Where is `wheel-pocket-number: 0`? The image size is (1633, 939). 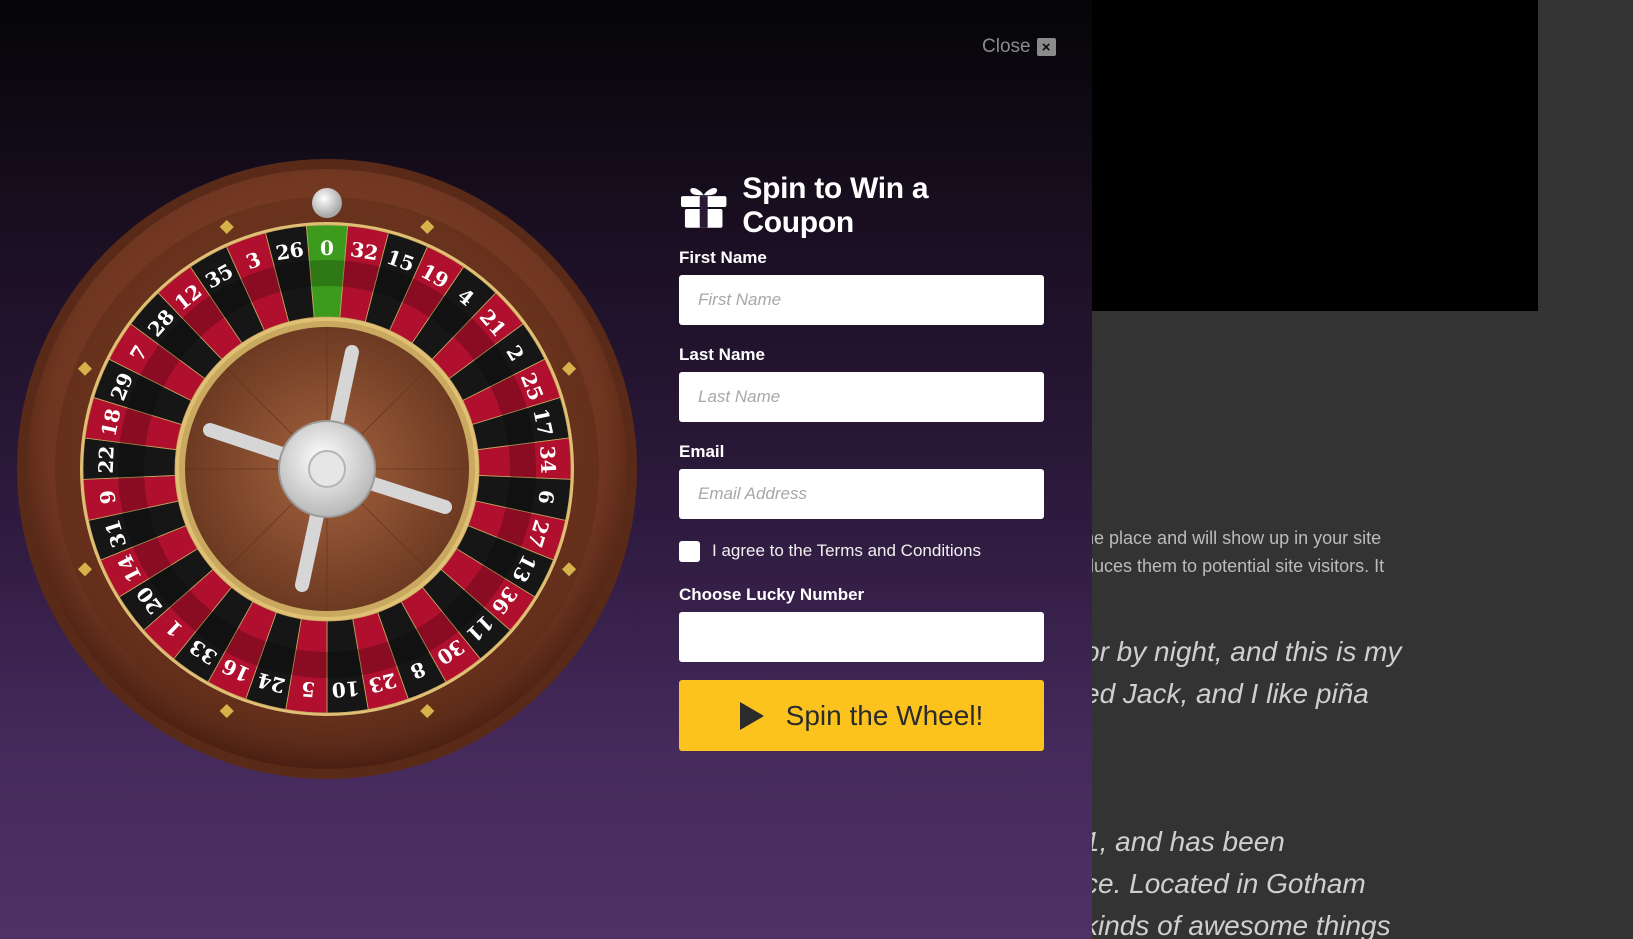 wheel-pocket-number: 0 is located at coordinates (327, 248).